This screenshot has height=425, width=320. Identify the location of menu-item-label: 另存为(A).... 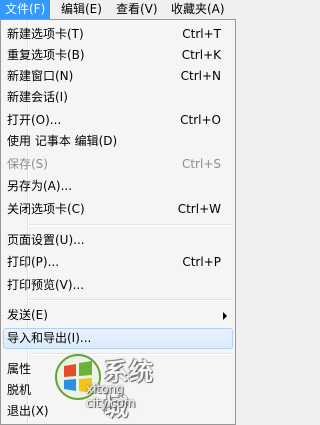
(40, 186).